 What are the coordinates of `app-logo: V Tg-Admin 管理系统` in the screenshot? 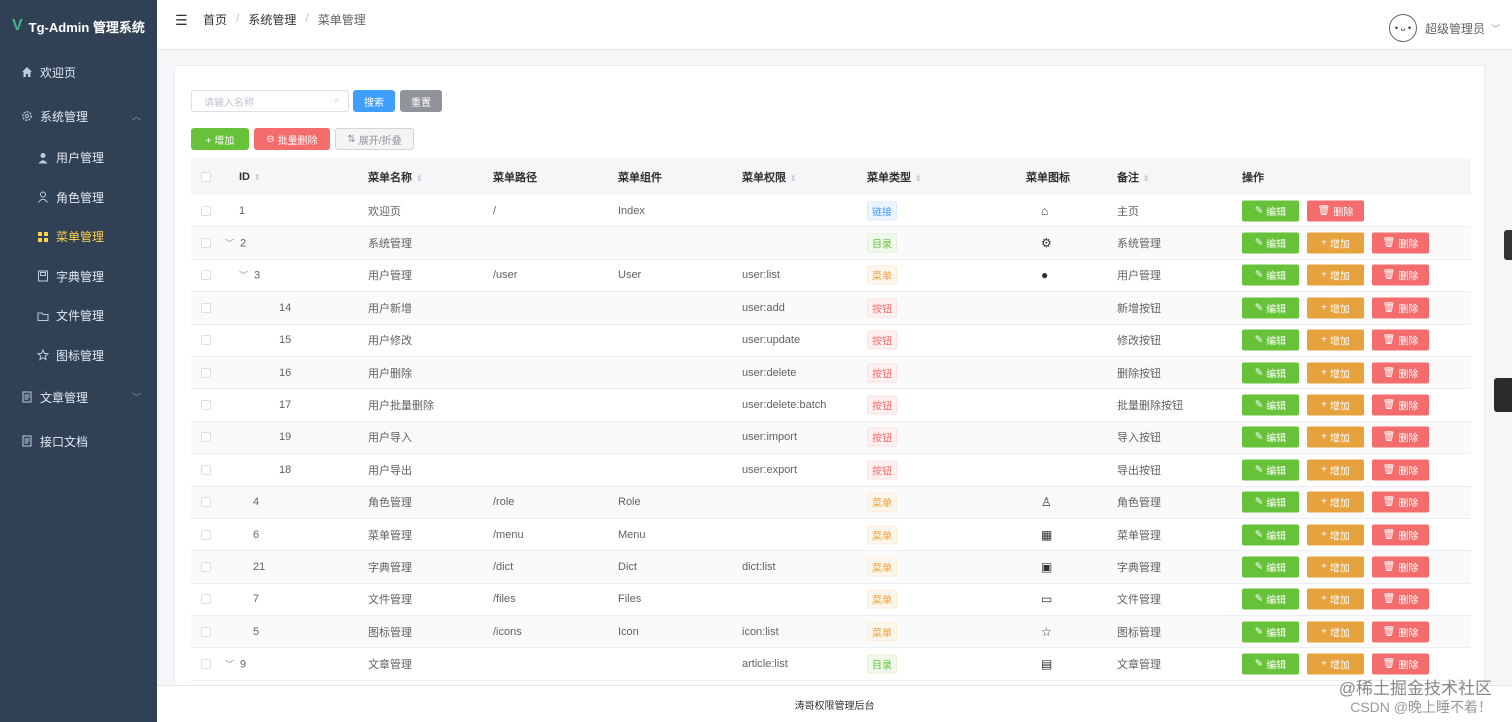 It's located at (78, 26).